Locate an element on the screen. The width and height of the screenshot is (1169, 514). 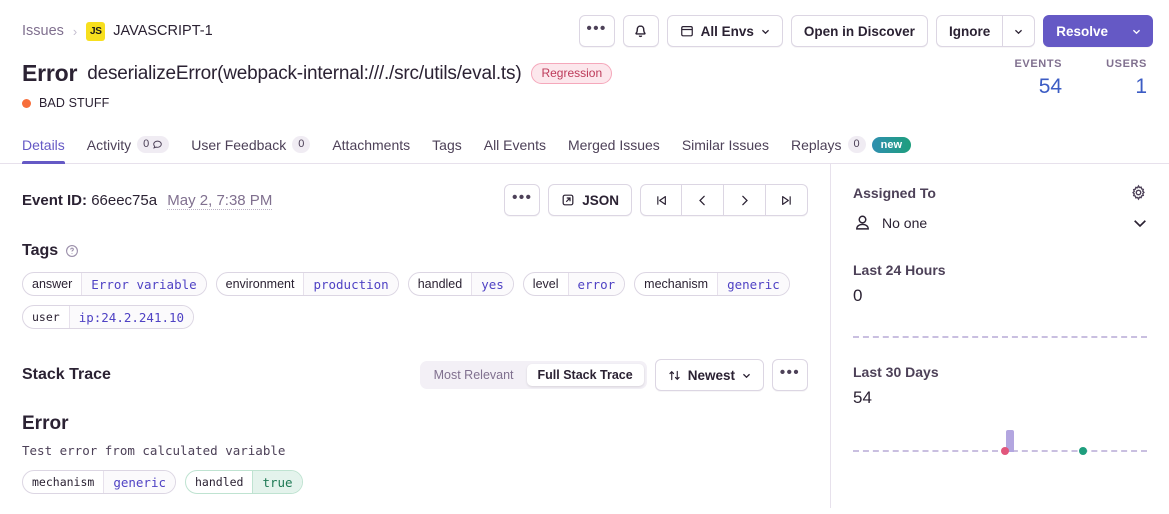
event-id: Event ID: 66eec75a May 2, 7:38 PM is located at coordinates (147, 200).